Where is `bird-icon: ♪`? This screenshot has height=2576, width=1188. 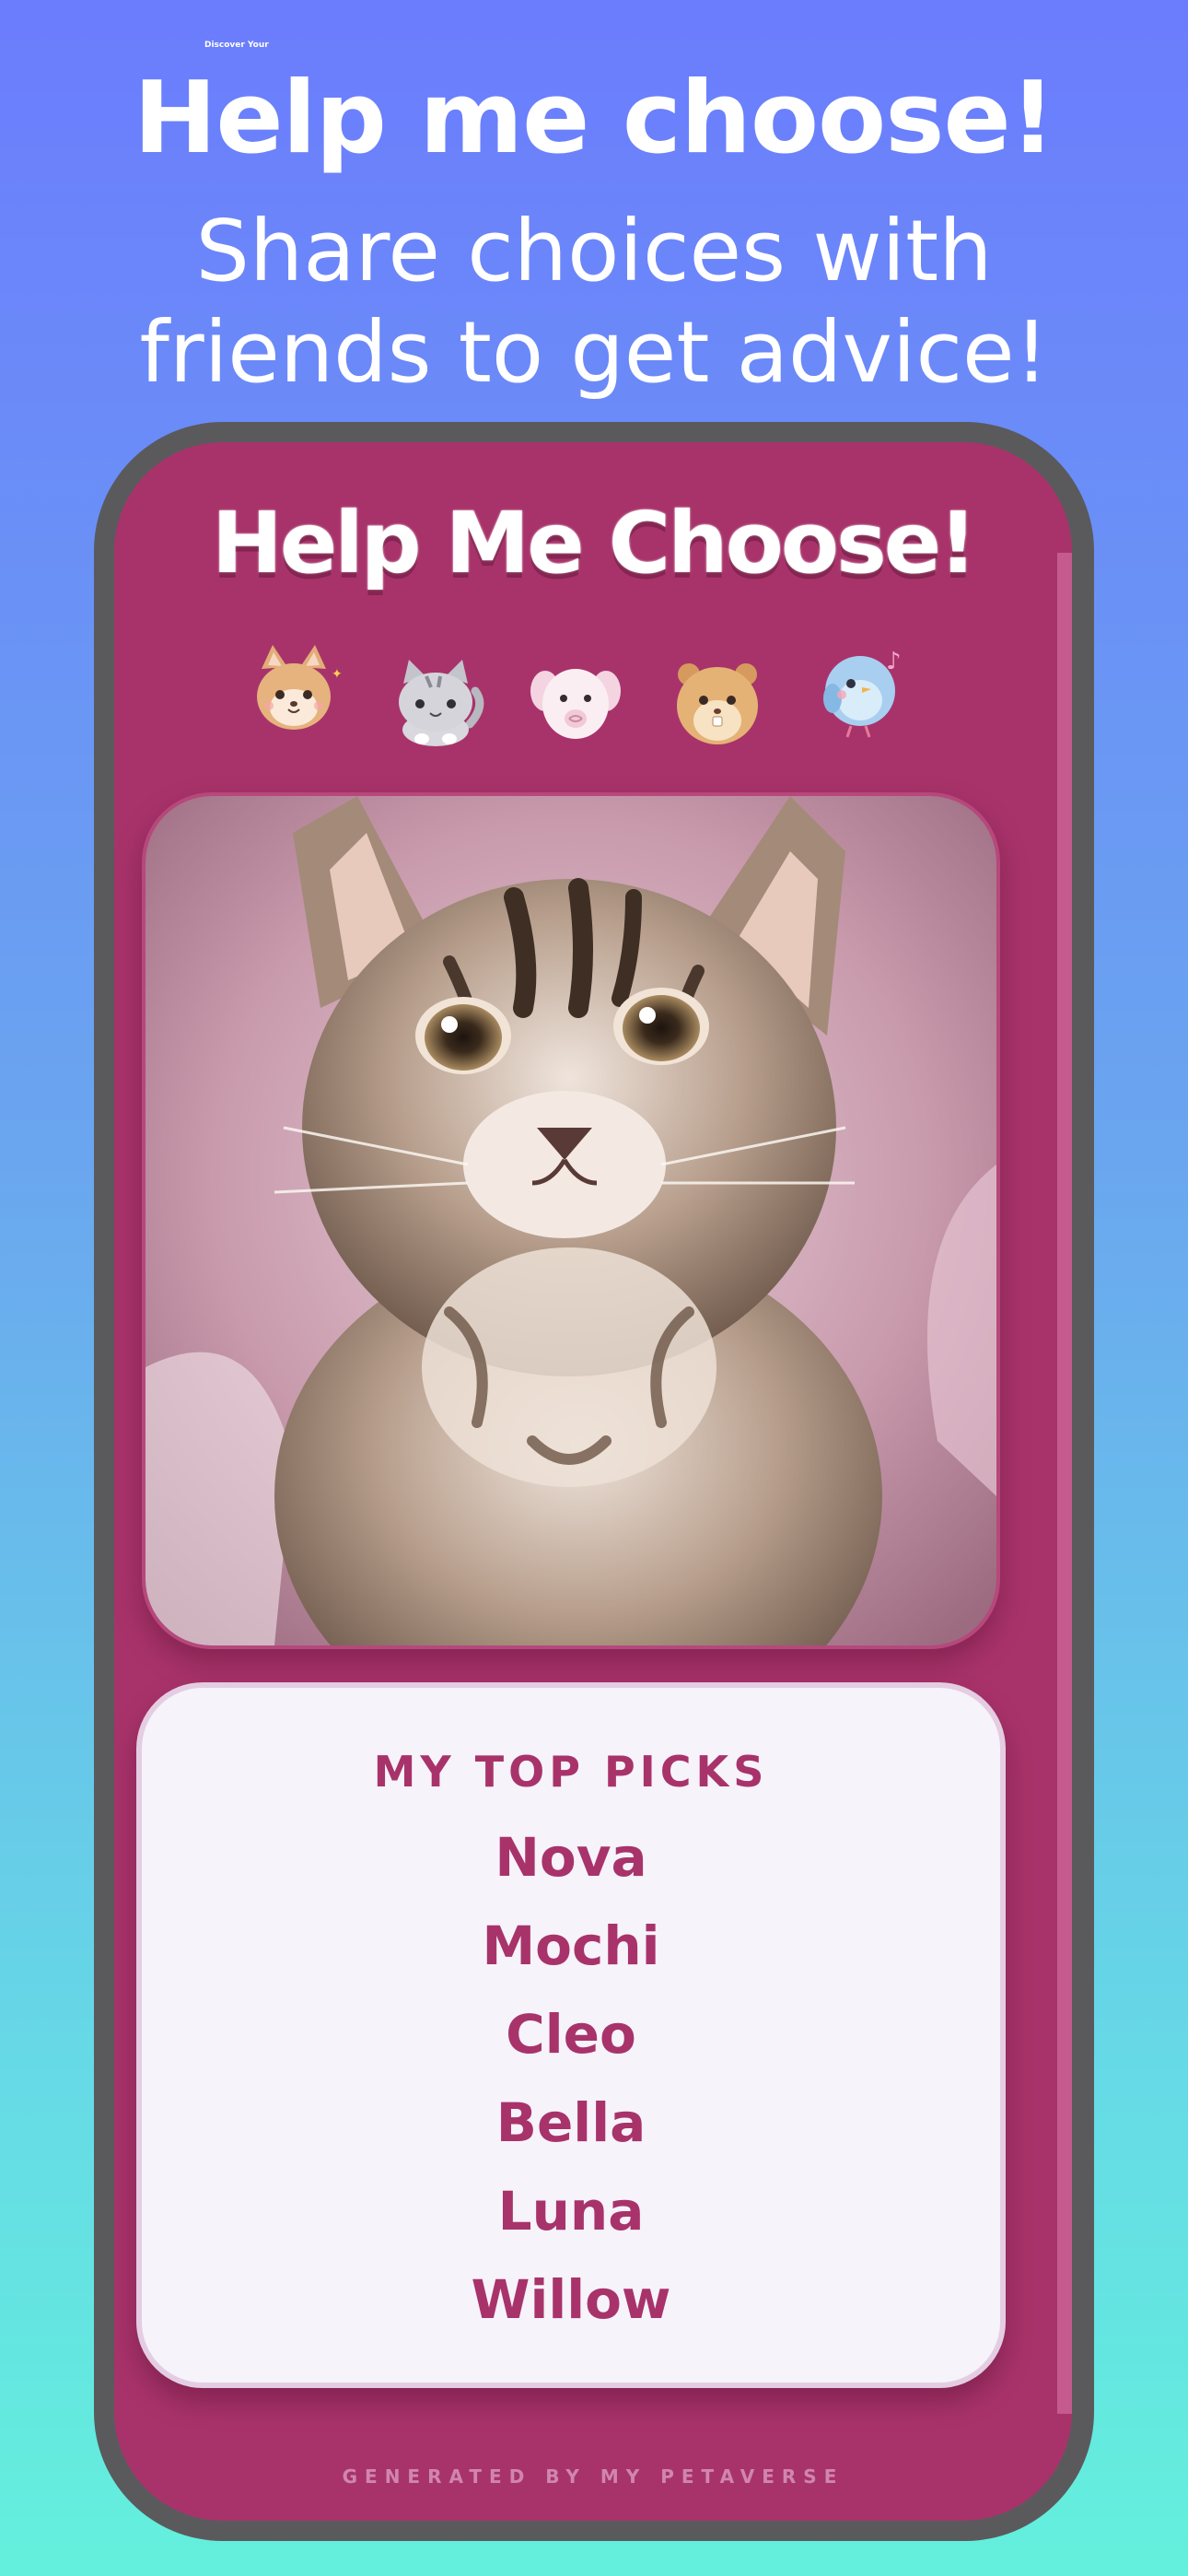 bird-icon: ♪ is located at coordinates (864, 692).